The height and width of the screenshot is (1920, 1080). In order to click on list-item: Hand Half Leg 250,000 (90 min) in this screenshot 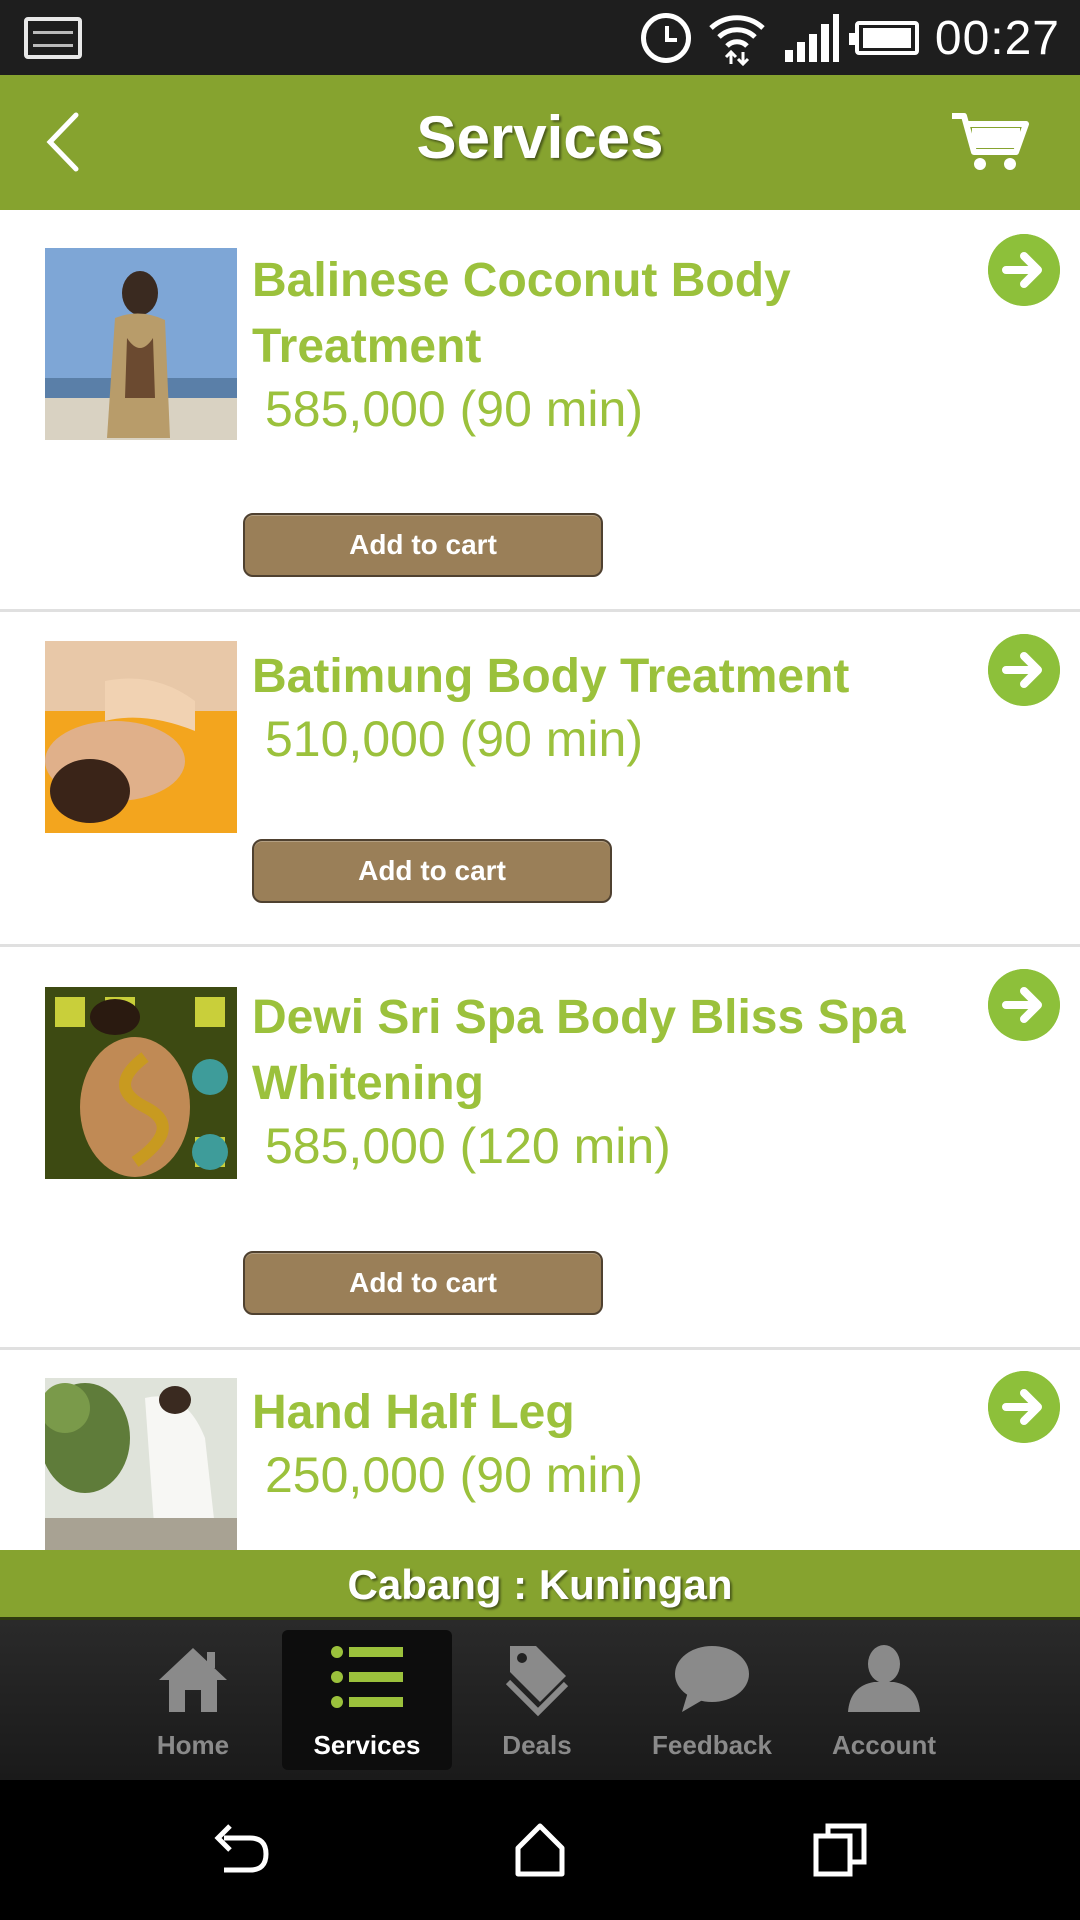, I will do `click(540, 1450)`.